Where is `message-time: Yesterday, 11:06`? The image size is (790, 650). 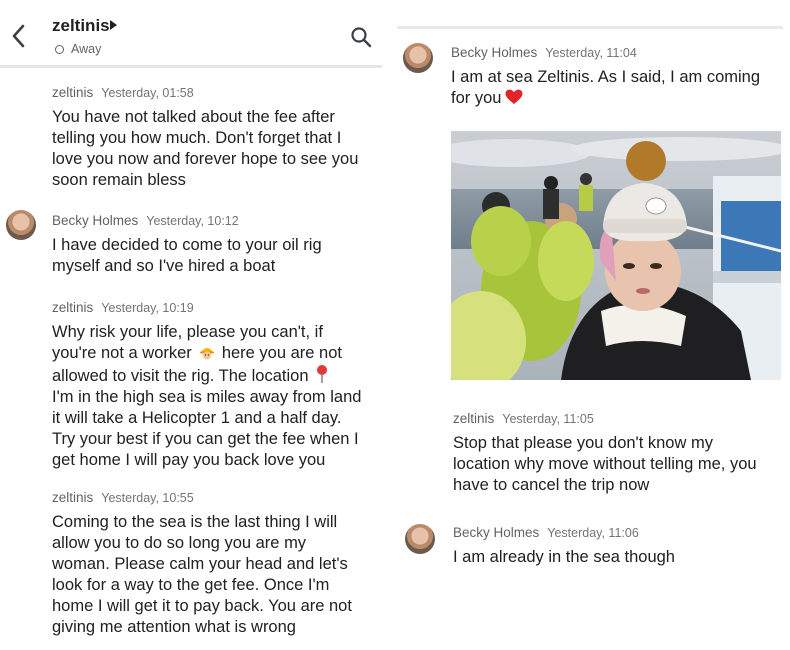
message-time: Yesterday, 11:06 is located at coordinates (593, 533).